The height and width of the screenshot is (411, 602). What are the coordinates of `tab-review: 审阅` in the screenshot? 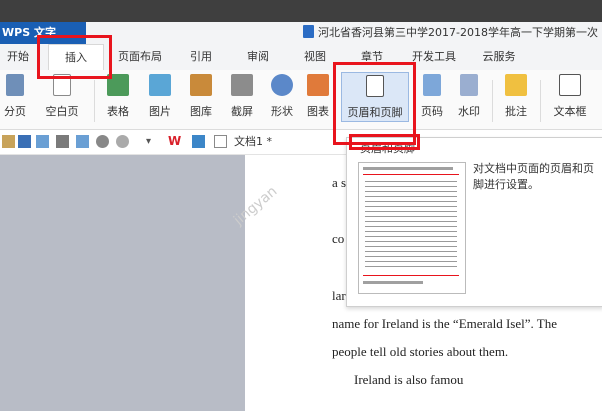 It's located at (258, 57).